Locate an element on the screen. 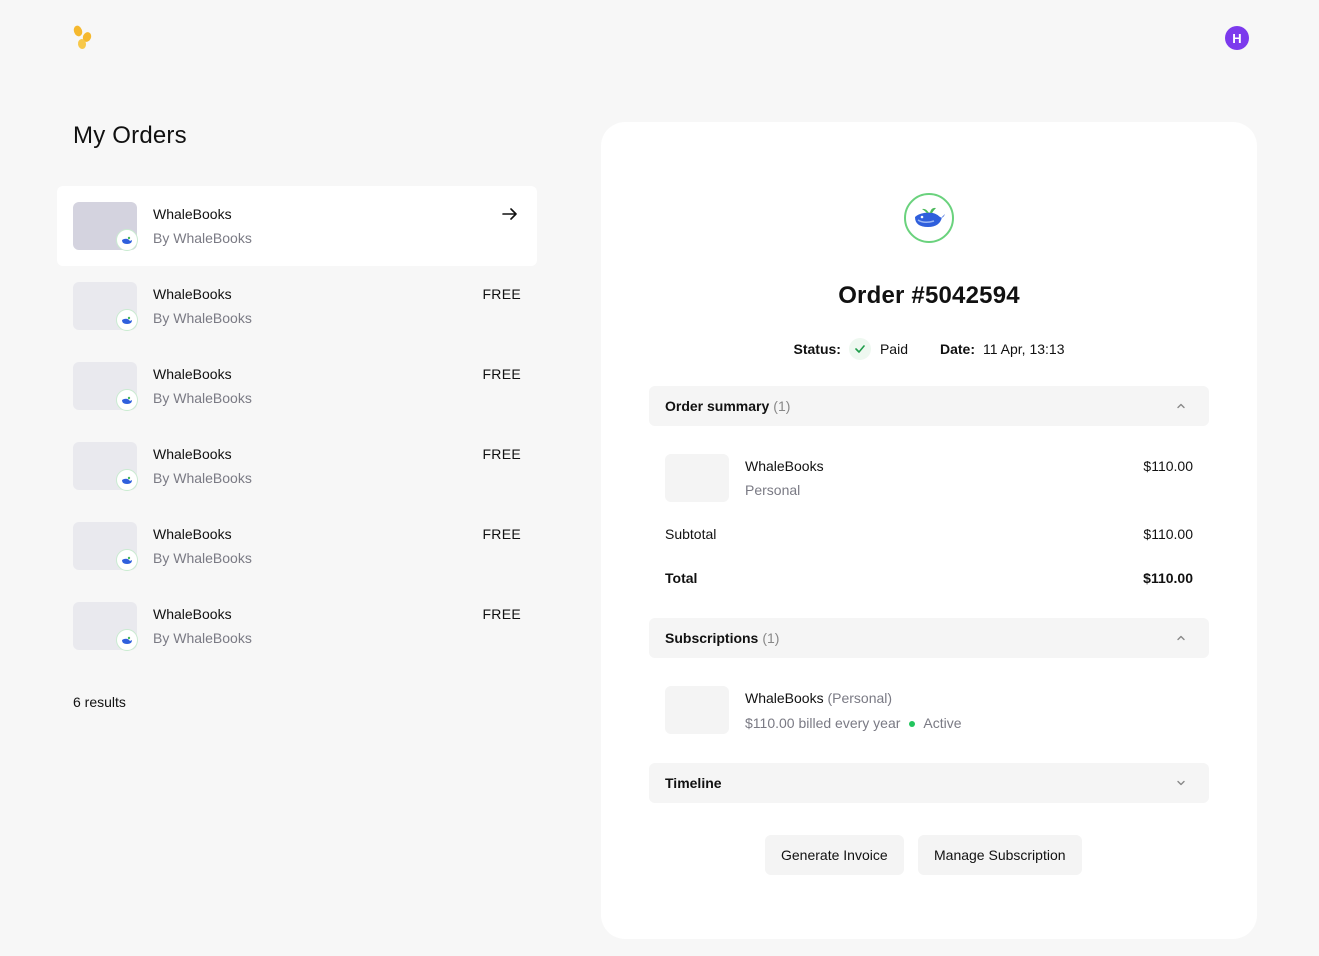 This screenshot has height=956, width=1319. summary-item-thumbnail is located at coordinates (697, 478).